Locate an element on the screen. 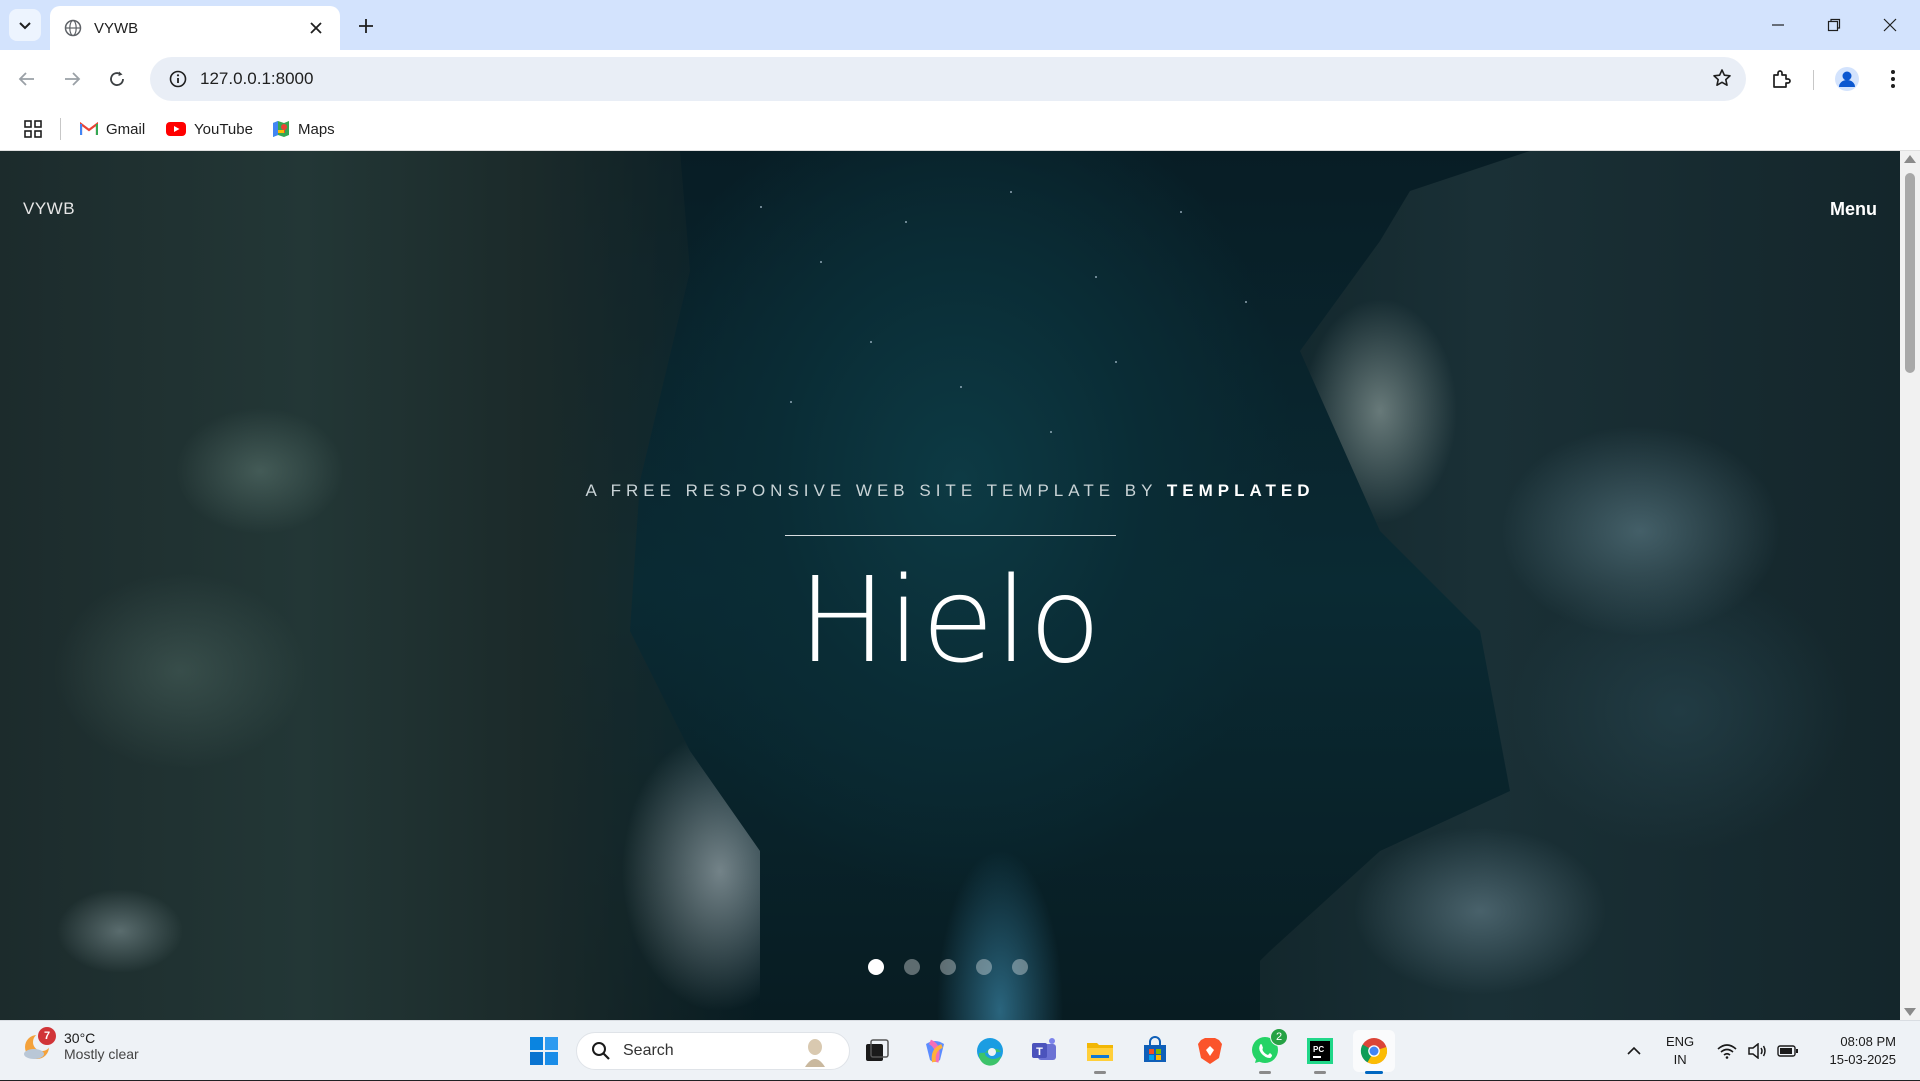 This screenshot has height=1081, width=1920. edge-button is located at coordinates (990, 1051).